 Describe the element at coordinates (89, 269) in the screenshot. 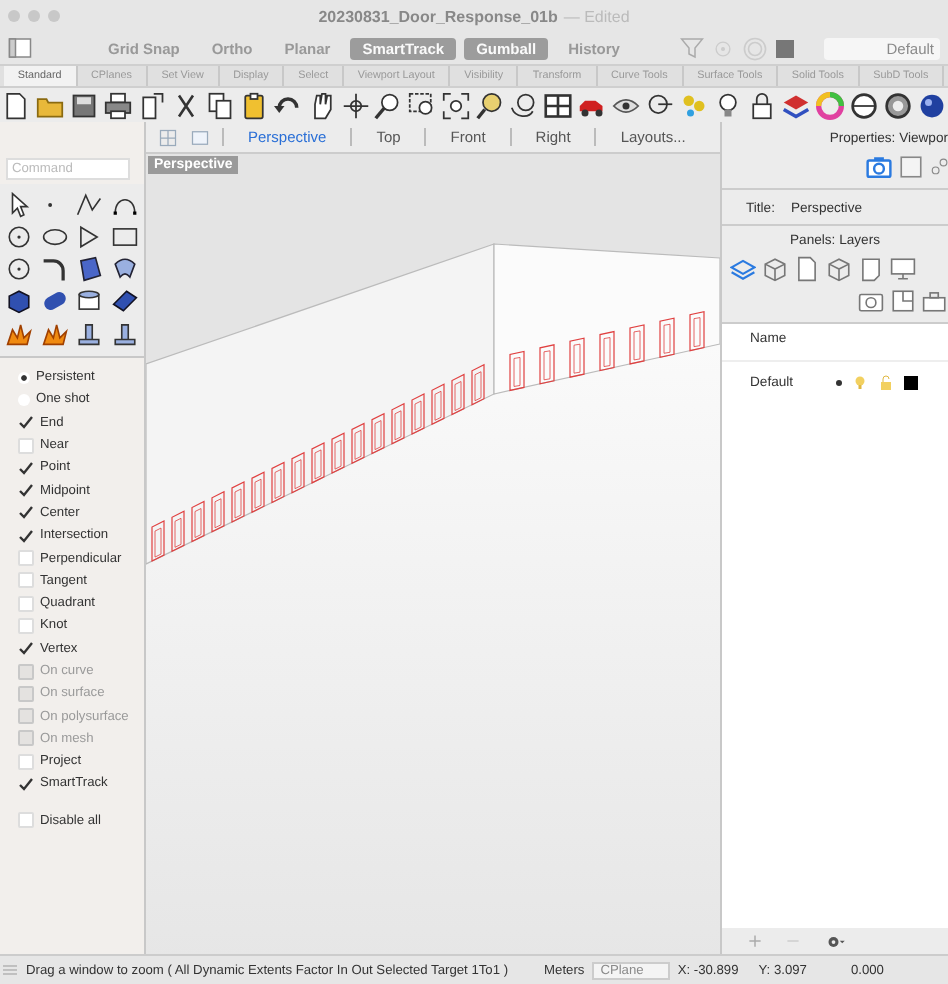

I see `surface-icon` at that location.